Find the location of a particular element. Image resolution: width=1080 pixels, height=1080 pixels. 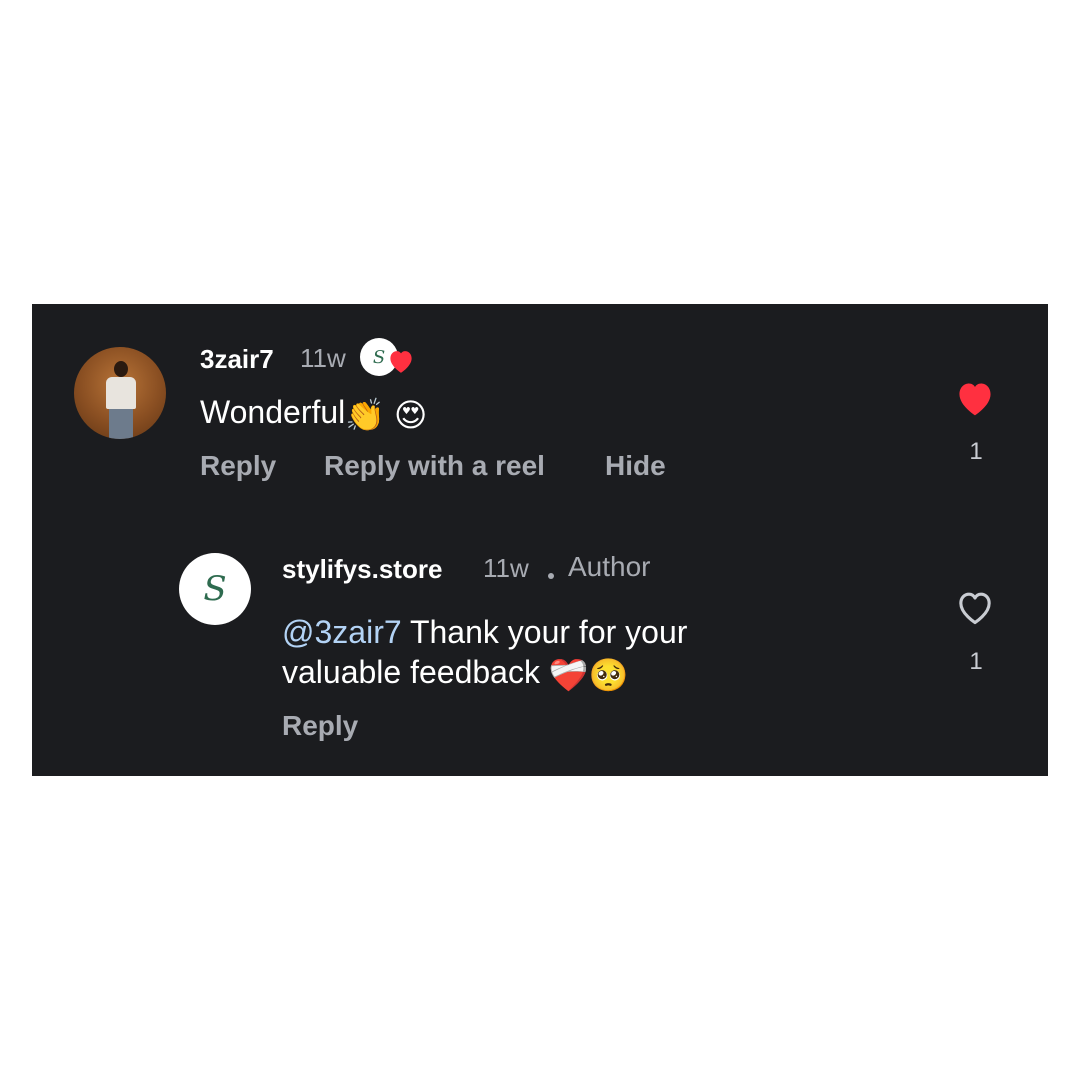

avatar is located at coordinates (120, 393).